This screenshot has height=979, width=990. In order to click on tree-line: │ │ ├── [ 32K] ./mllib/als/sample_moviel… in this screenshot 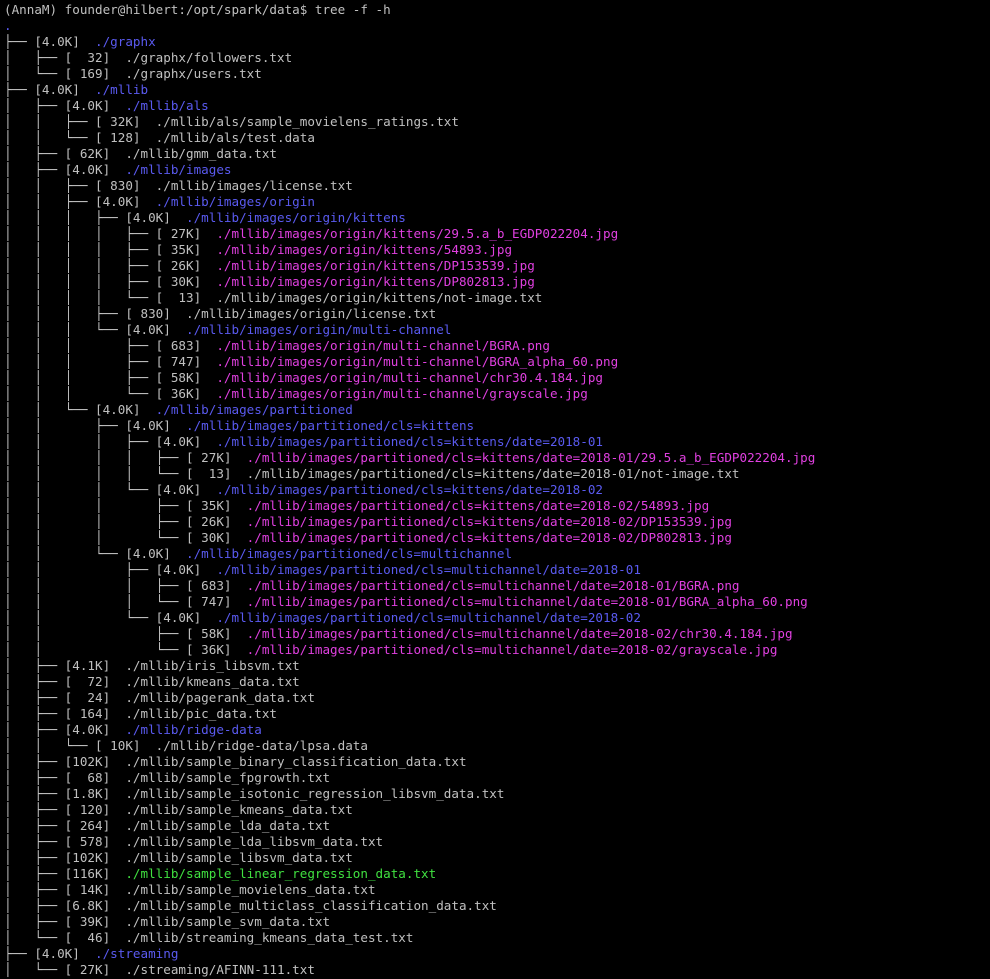, I will do `click(497, 122)`.